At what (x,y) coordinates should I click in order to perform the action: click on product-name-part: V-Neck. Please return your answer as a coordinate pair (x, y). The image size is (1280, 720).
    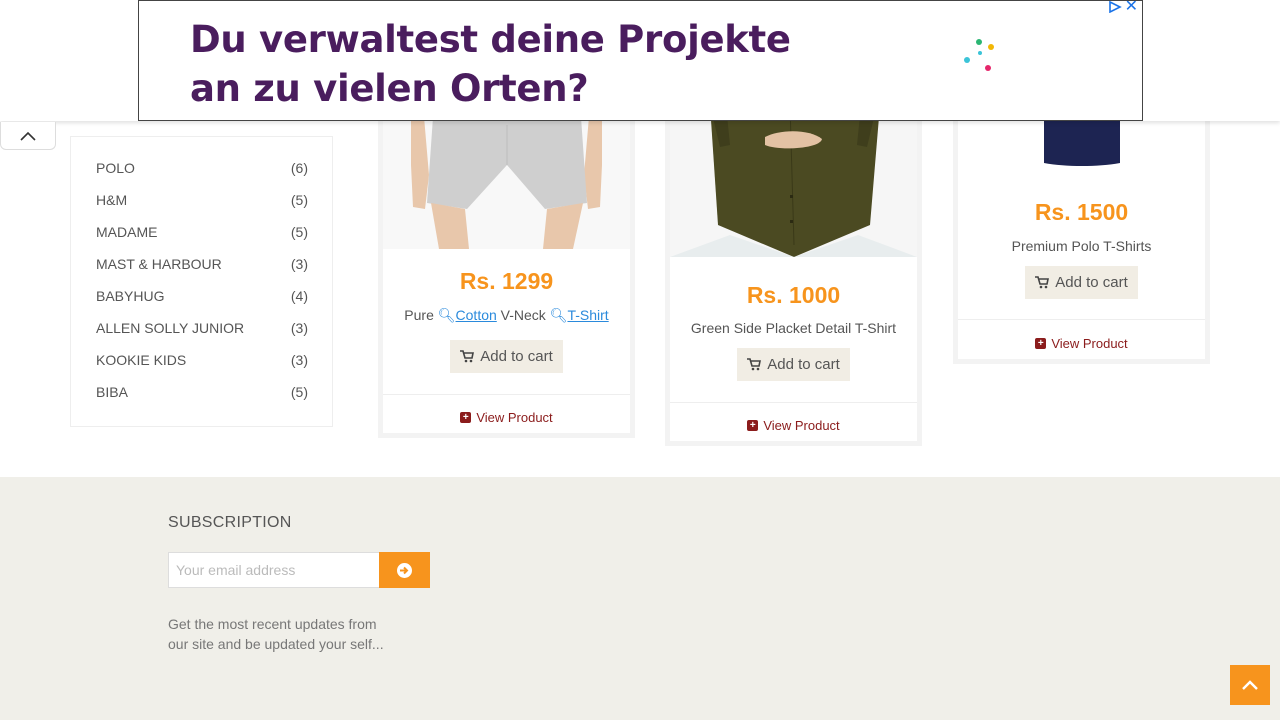
    Looking at the image, I should click on (523, 315).